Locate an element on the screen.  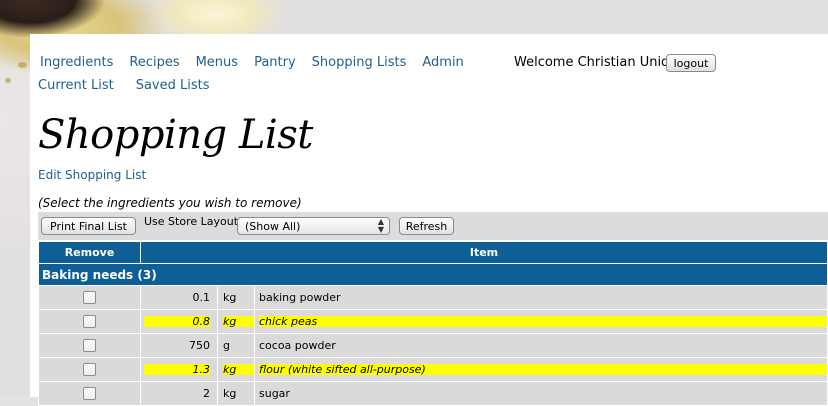
column-header-remove: Remove is located at coordinates (89, 252).